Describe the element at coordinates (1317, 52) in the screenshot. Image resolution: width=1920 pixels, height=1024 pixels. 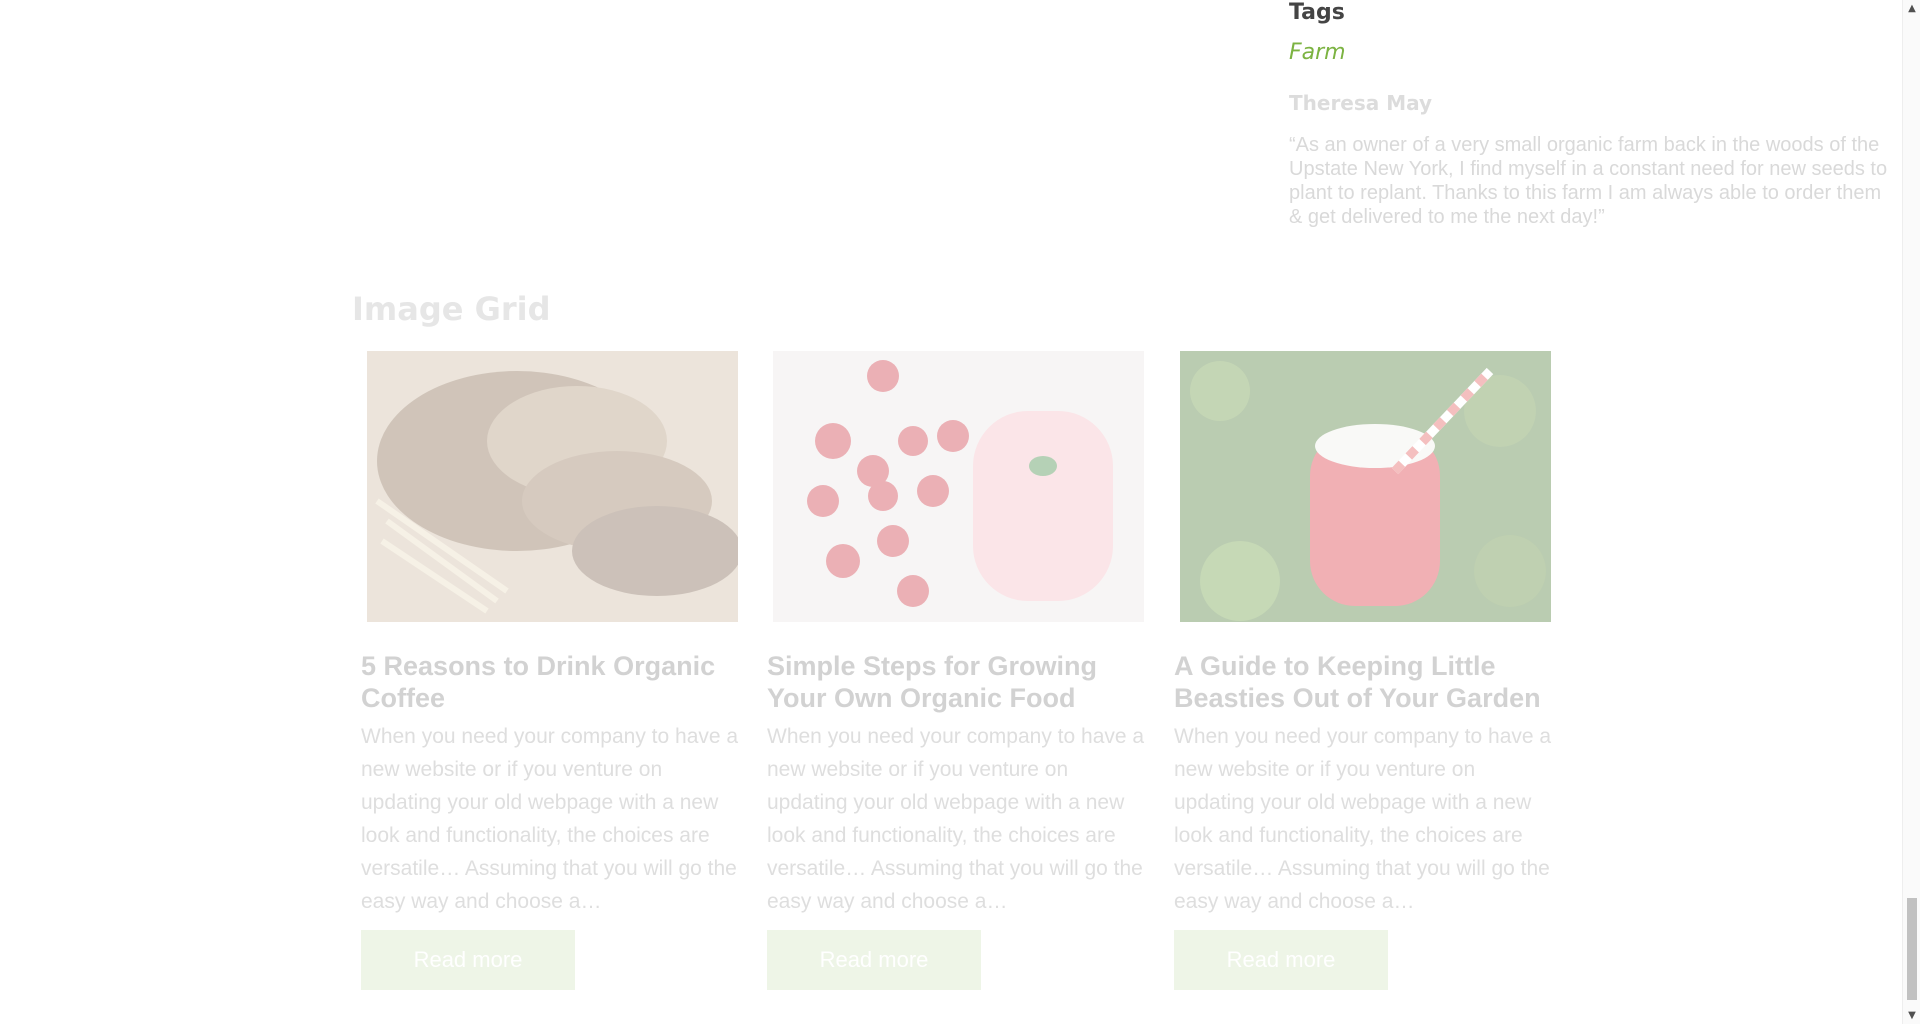
I see `tag-link-farm: Farm` at that location.